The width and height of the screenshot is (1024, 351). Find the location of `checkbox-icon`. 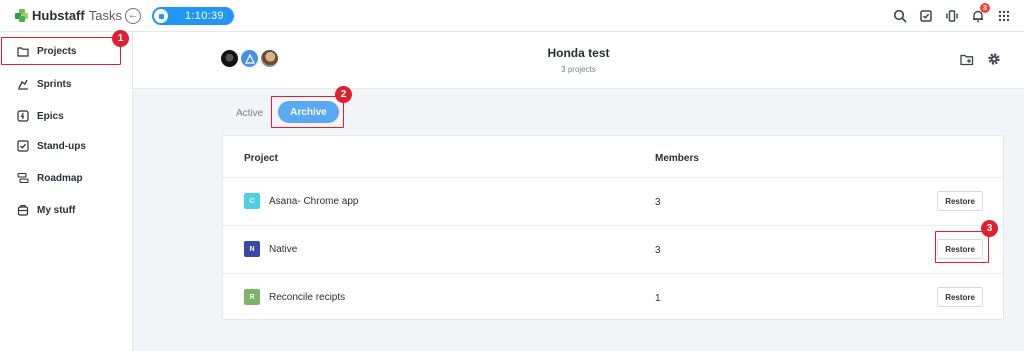

checkbox-icon is located at coordinates (23, 146).